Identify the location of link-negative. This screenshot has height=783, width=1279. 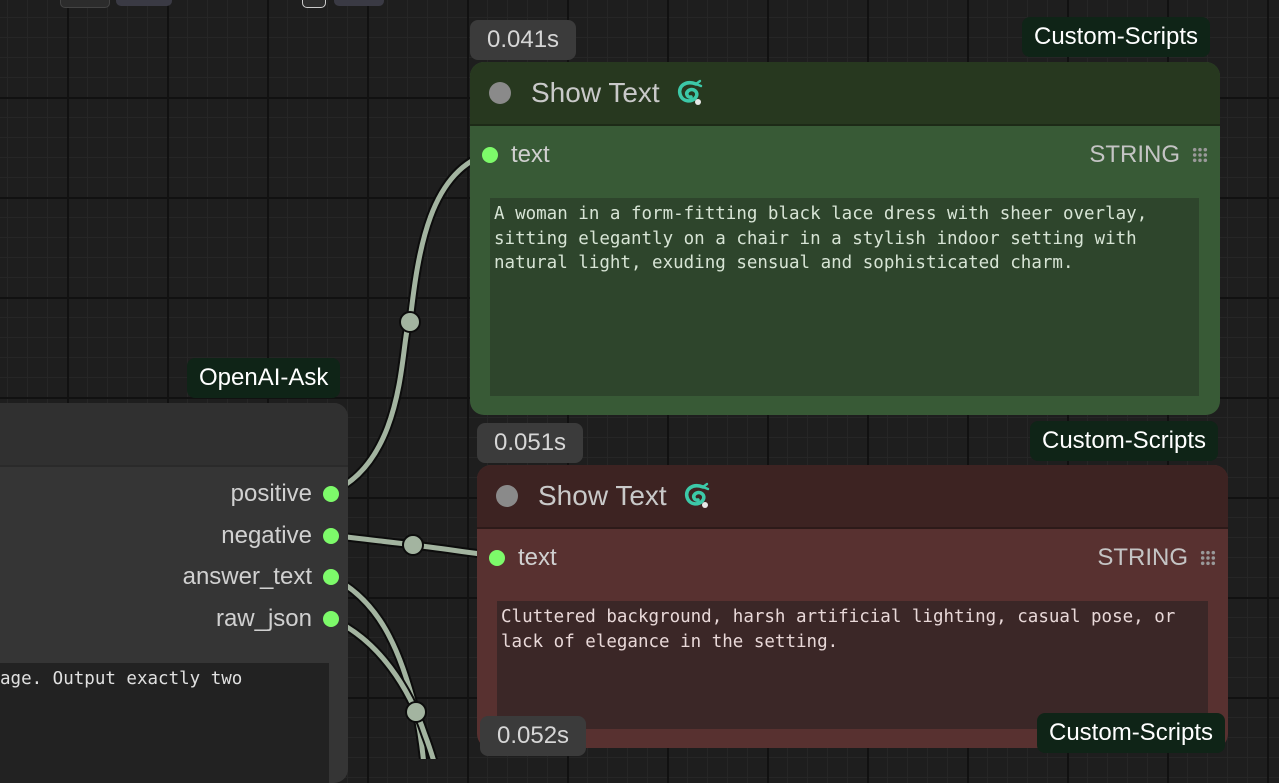
(413, 545).